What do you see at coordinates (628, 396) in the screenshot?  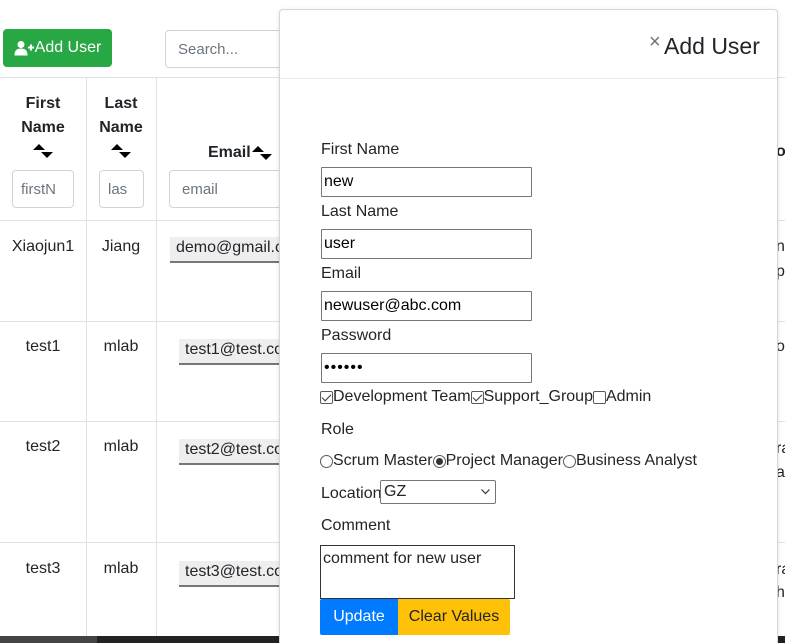 I see `admin-label: Admin` at bounding box center [628, 396].